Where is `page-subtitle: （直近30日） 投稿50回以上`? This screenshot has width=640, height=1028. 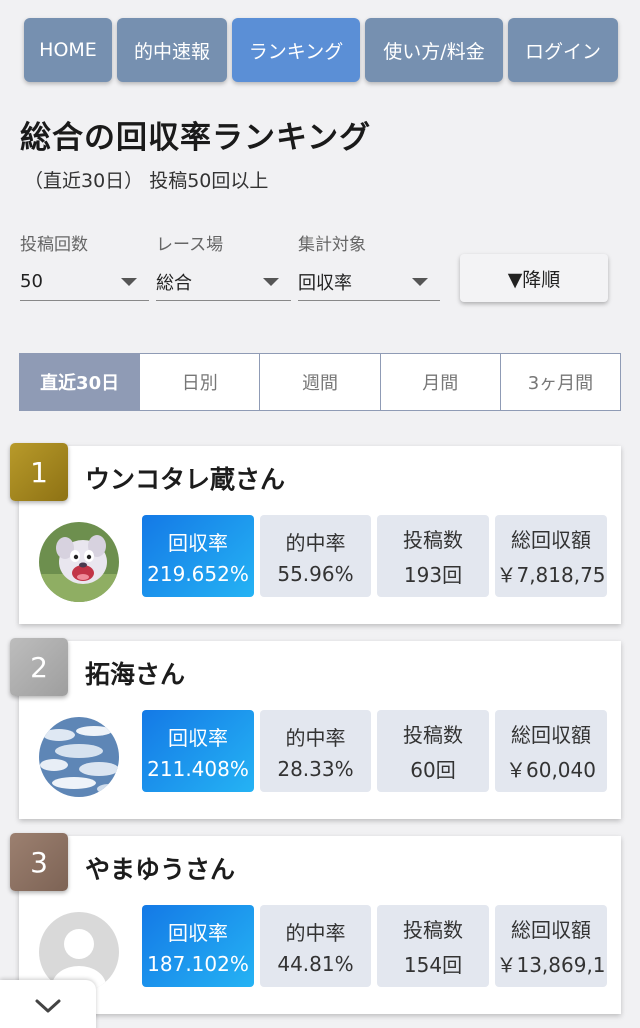
page-subtitle: （直近30日） 投稿50回以上 is located at coordinates (146, 181).